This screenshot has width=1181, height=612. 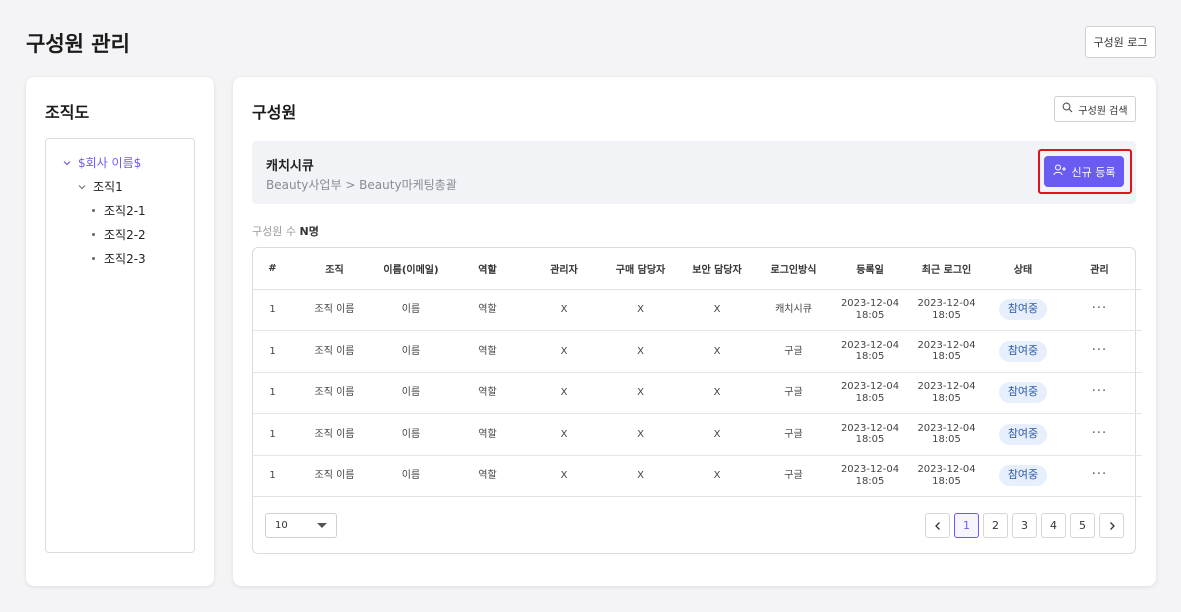 I want to click on chevron-left-icon, so click(x=937, y=525).